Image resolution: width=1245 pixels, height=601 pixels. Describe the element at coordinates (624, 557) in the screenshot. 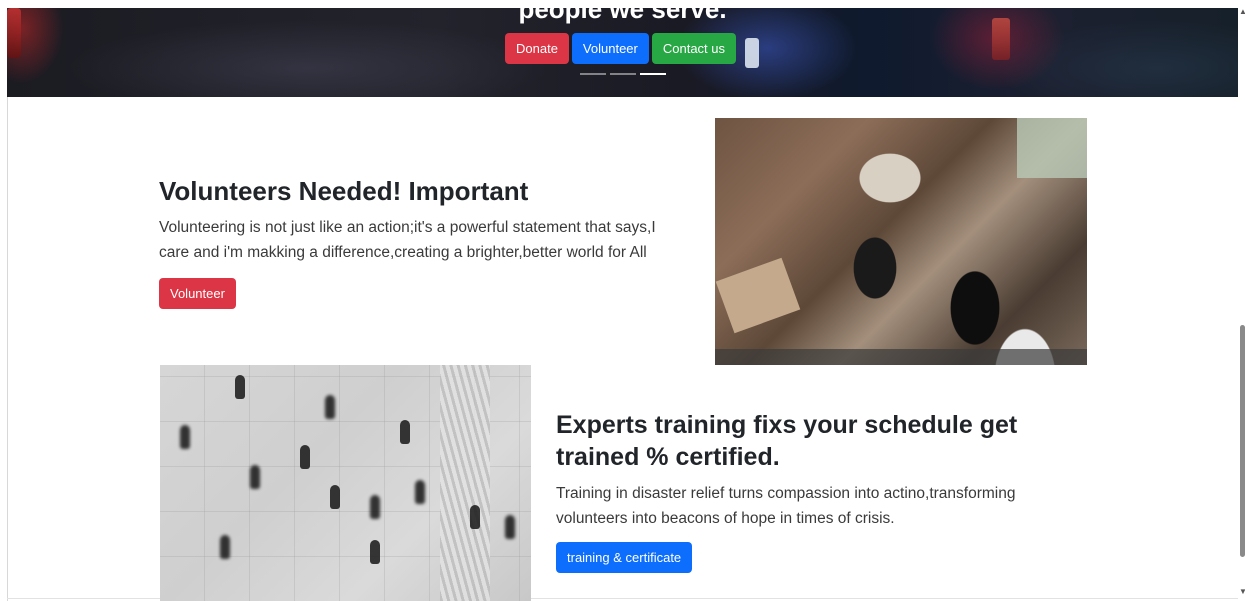

I see `training-certificate-button: training & certificate` at that location.